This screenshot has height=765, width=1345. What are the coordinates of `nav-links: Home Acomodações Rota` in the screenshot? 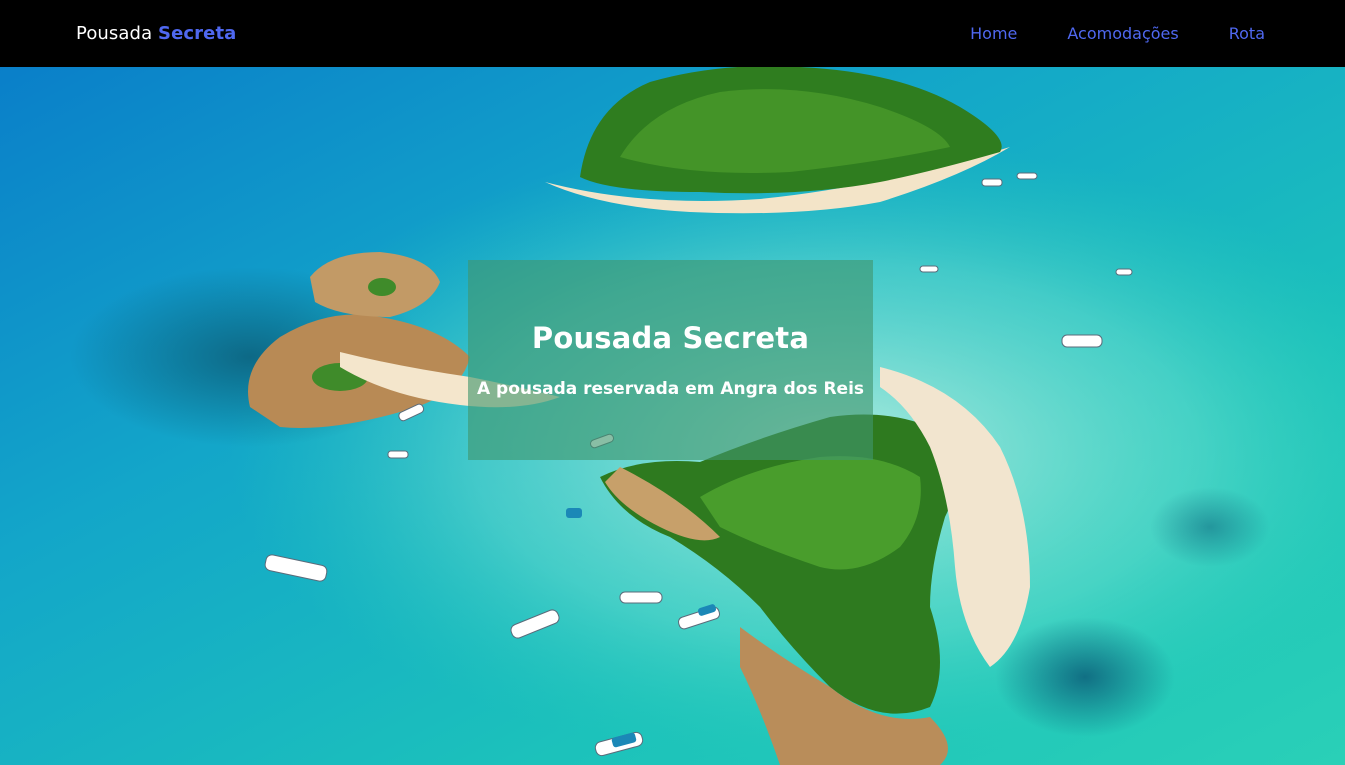 It's located at (1117, 33).